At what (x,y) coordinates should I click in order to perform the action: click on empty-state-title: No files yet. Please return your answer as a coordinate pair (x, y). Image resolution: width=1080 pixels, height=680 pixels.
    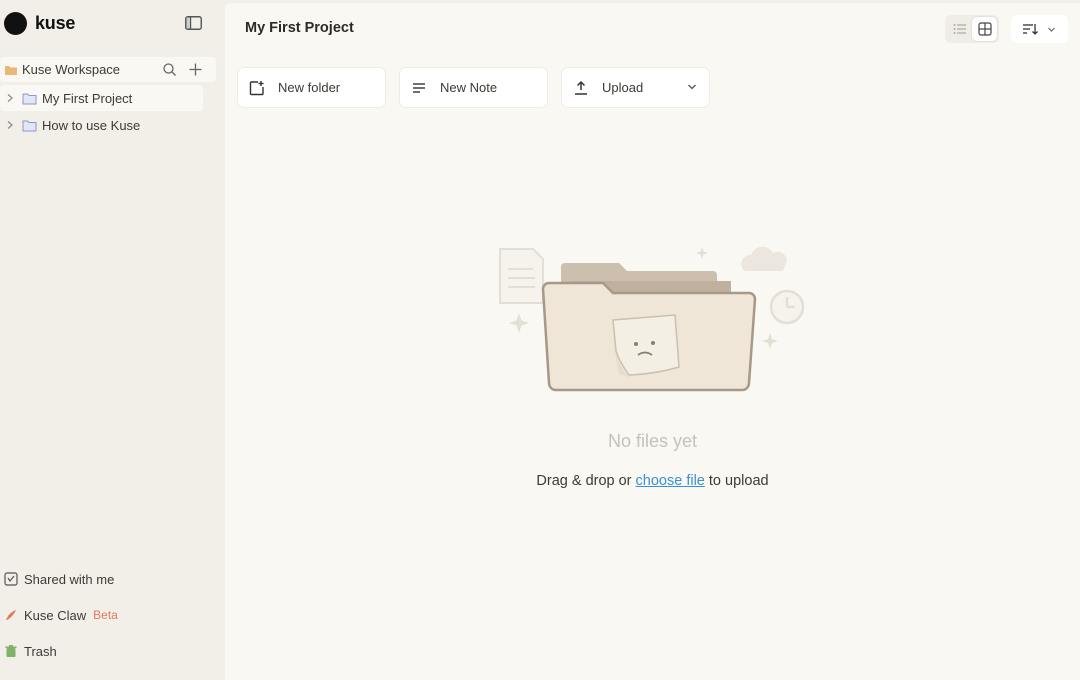
    Looking at the image, I should click on (652, 441).